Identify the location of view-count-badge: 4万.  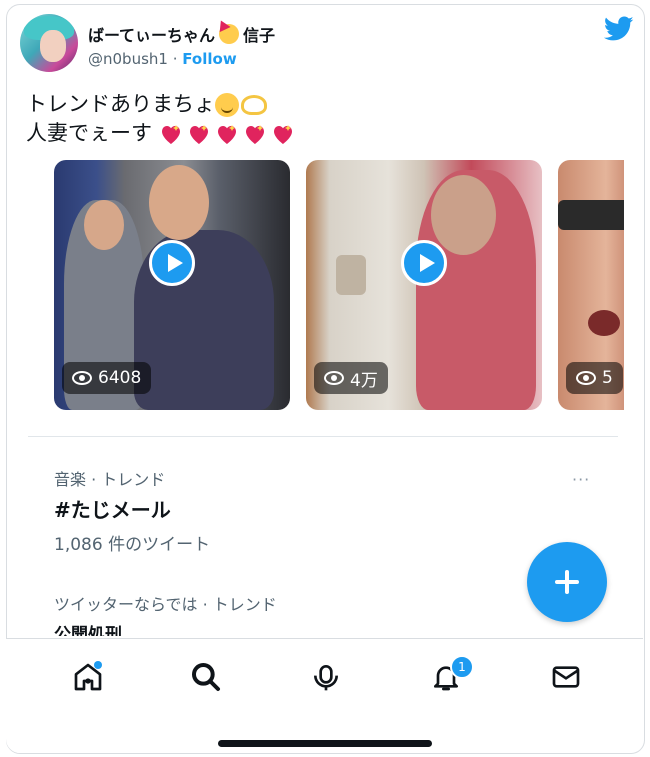
(351, 378).